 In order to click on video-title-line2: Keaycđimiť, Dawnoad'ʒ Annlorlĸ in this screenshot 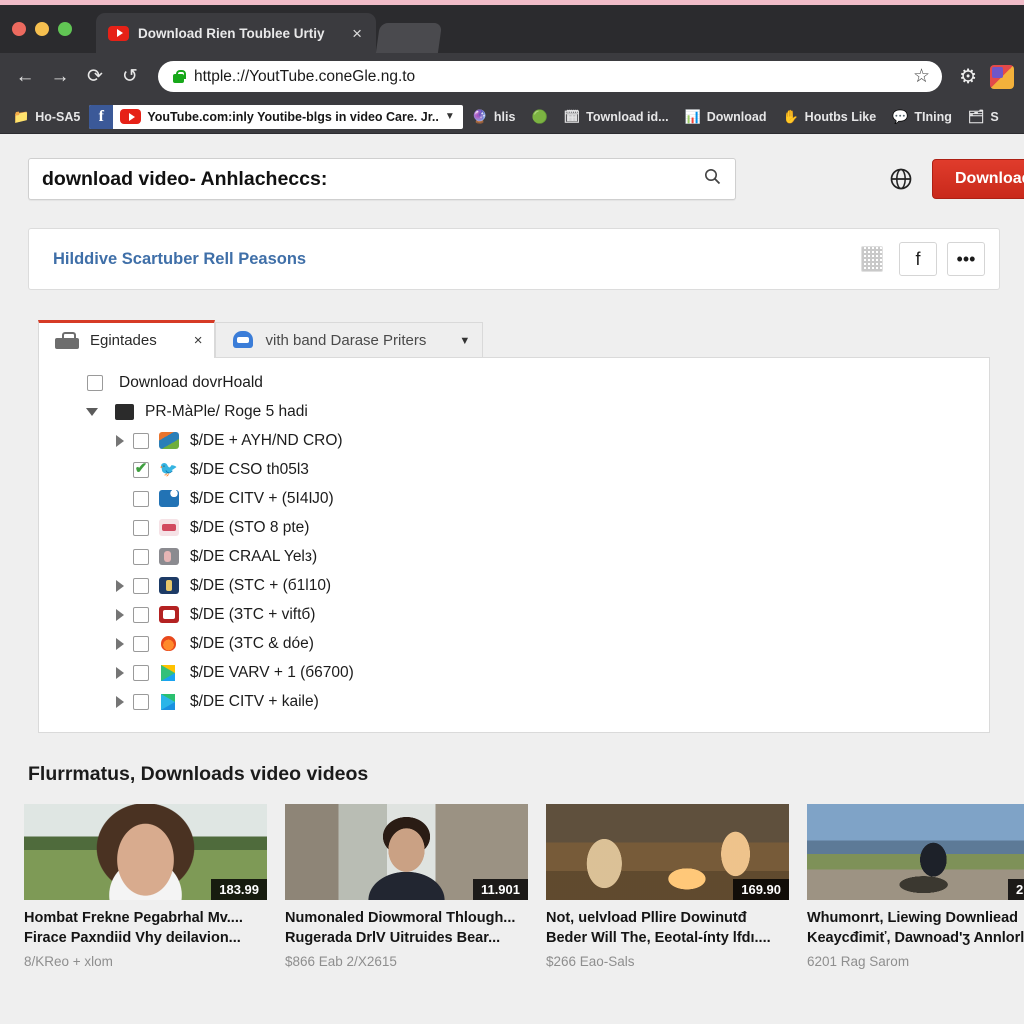, I will do `click(915, 937)`.